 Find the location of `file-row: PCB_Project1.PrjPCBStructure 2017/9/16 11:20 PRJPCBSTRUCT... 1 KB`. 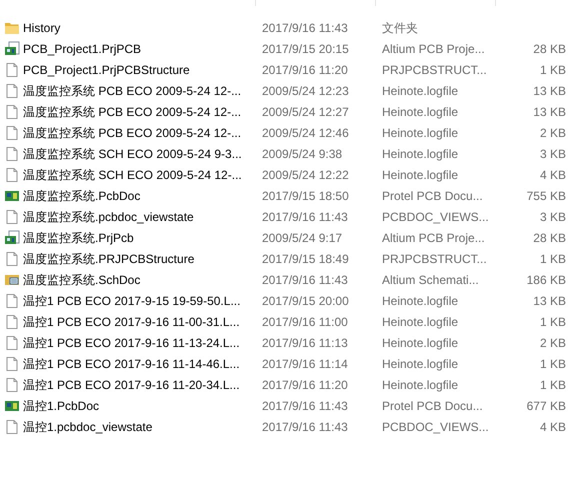

file-row: PCB_Project1.PrjPCBStructure 2017/9/16 11:20 PRJPCBSTRUCT... 1 KB is located at coordinates (287, 69).